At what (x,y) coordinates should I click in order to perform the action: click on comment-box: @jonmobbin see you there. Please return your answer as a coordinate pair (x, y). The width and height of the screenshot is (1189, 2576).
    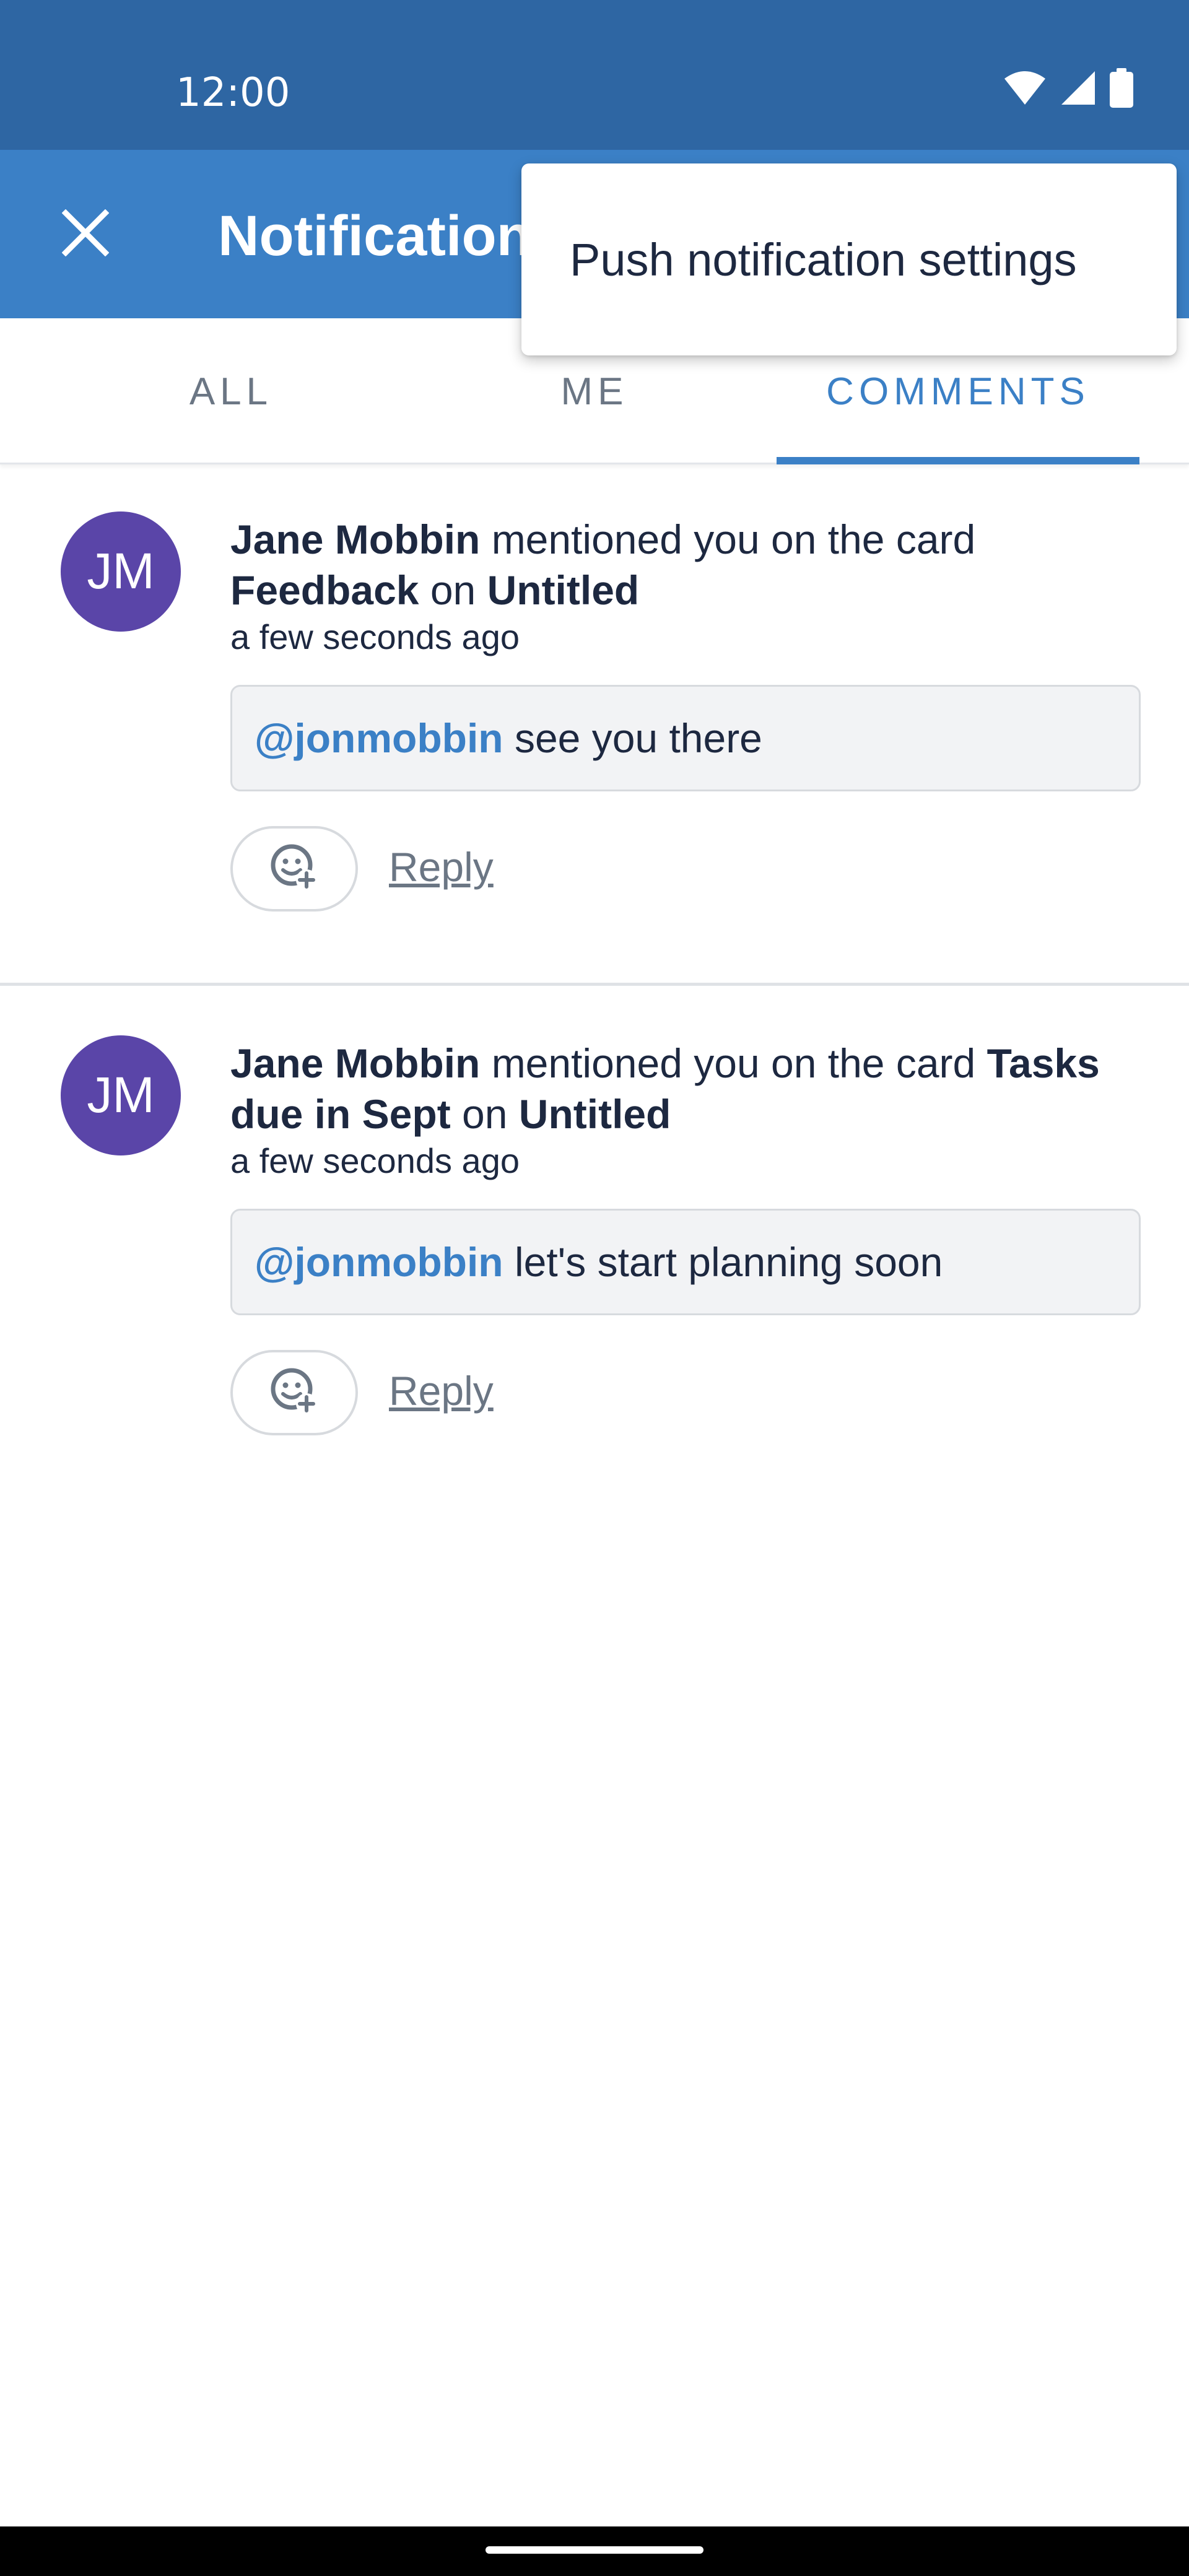
    Looking at the image, I should click on (685, 738).